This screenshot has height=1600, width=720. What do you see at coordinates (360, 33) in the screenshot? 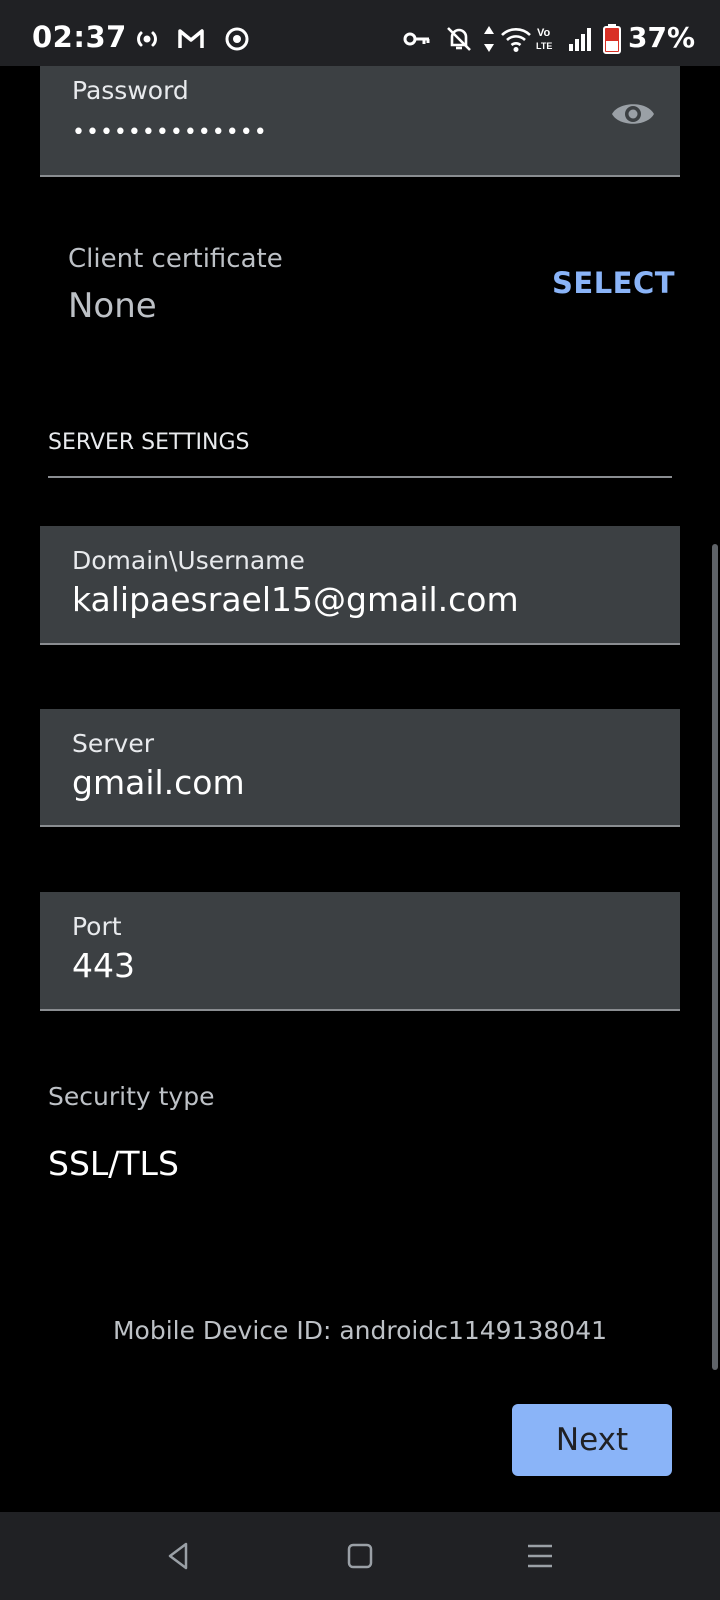
I see `status-bar: 02:37 Vo LTE 37%` at bounding box center [360, 33].